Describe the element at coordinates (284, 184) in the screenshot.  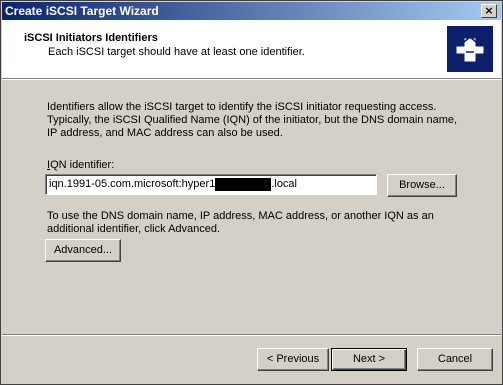
I see `iqn-value-suffix: .local` at that location.